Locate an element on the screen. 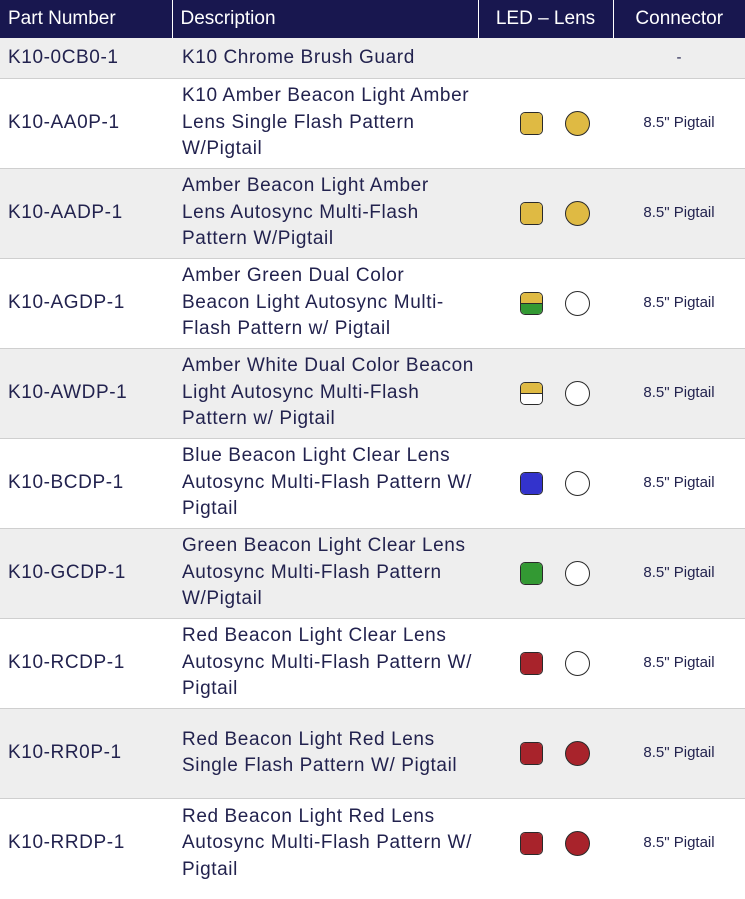 The image size is (745, 899). part-number: K10-RCDP-1 is located at coordinates (66, 662).